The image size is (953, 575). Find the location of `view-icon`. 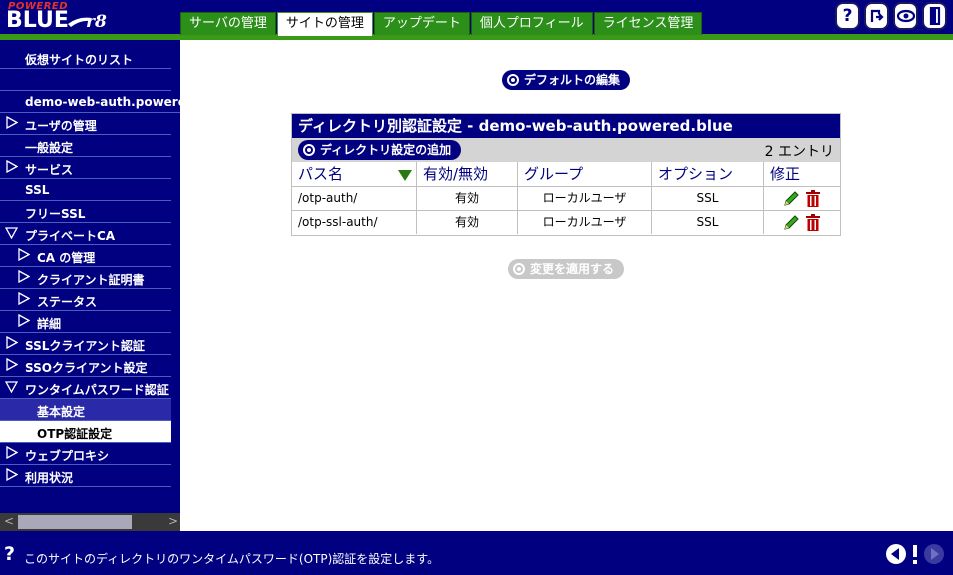

view-icon is located at coordinates (905, 16).